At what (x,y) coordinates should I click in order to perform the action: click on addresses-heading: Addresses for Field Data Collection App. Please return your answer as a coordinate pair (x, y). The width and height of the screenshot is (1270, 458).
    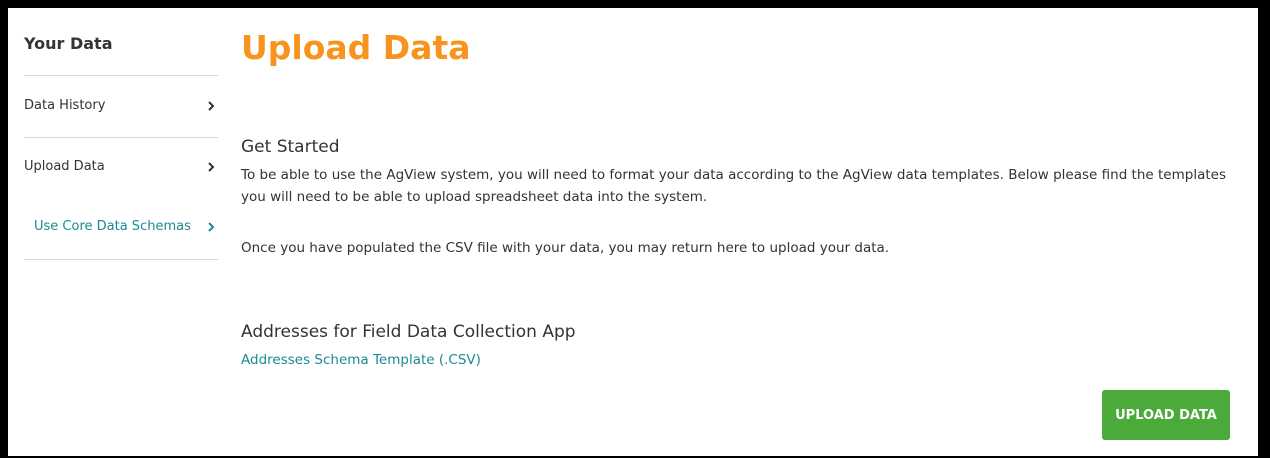
    Looking at the image, I should click on (408, 332).